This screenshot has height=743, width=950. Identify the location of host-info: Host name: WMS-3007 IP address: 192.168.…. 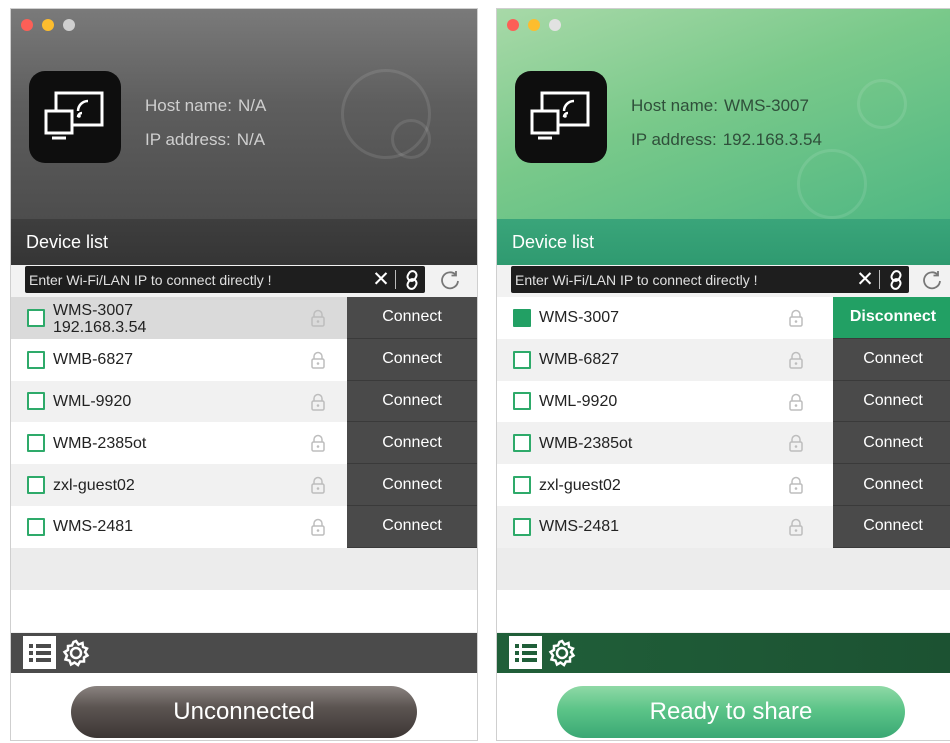
(726, 123).